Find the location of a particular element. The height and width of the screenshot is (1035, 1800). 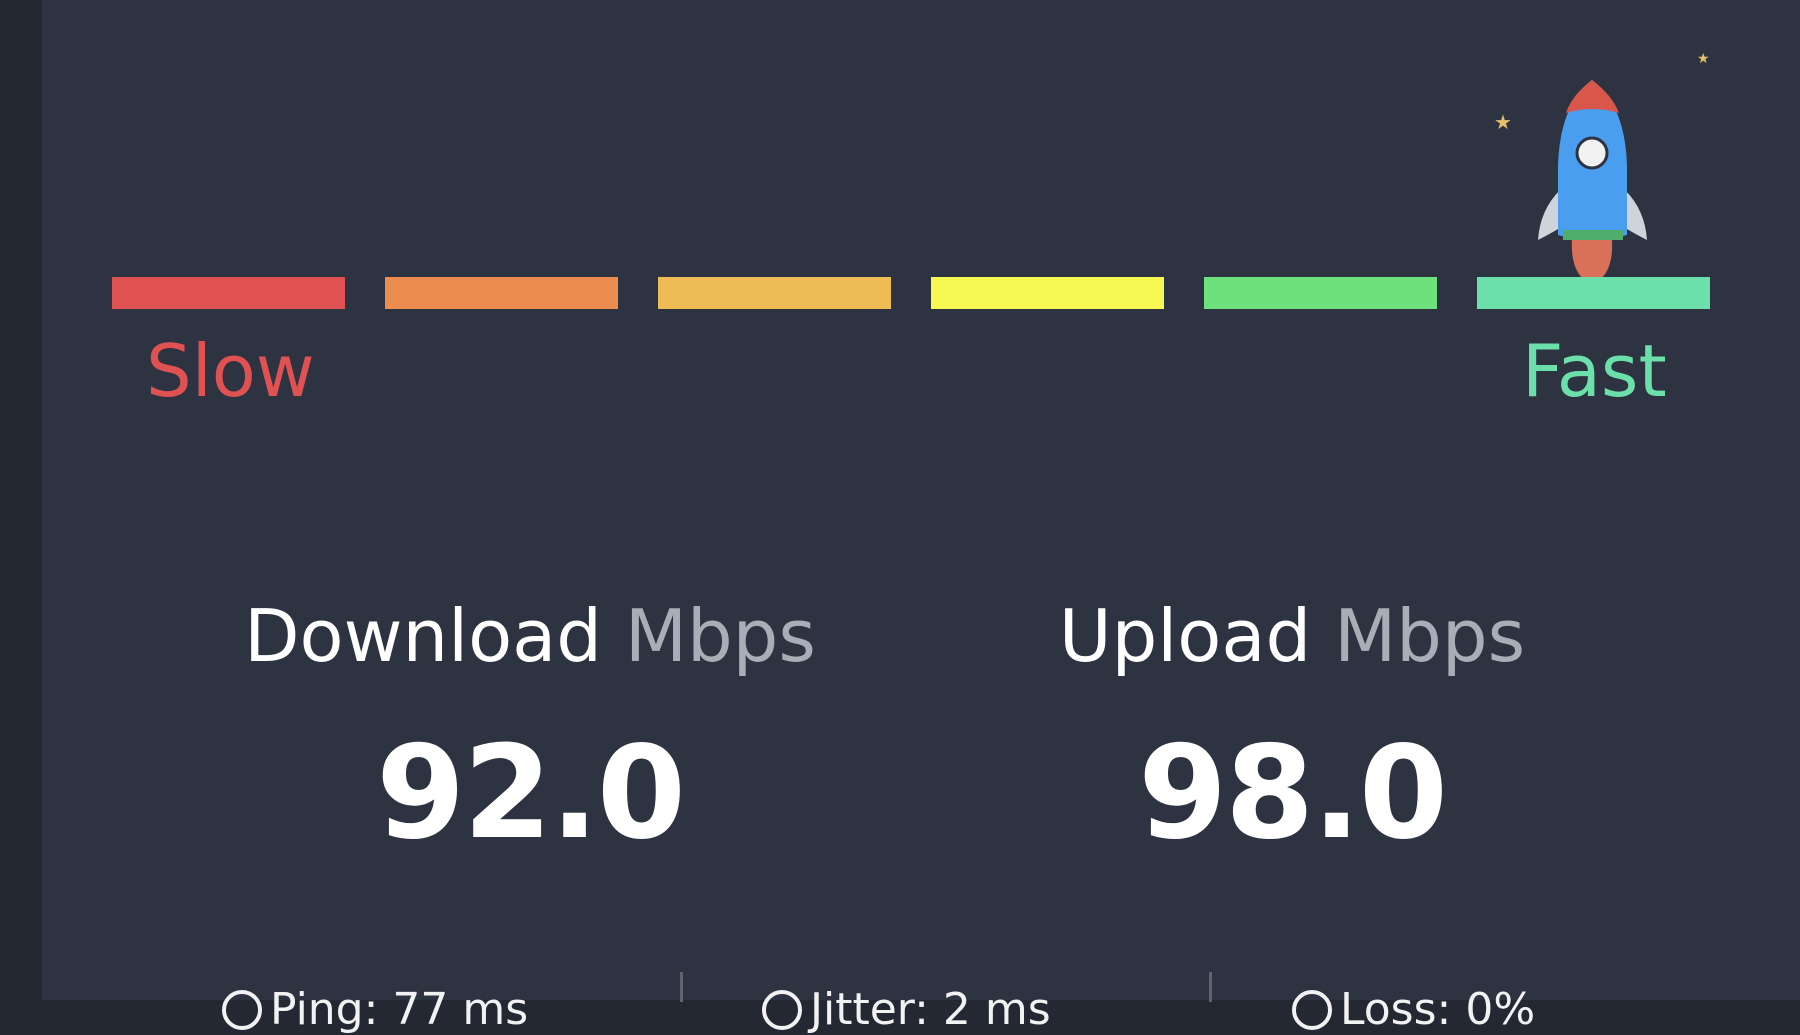

stats-row: Ping: 77 ms Jitter: 2 ms Loss: 0% is located at coordinates (900, 1003).